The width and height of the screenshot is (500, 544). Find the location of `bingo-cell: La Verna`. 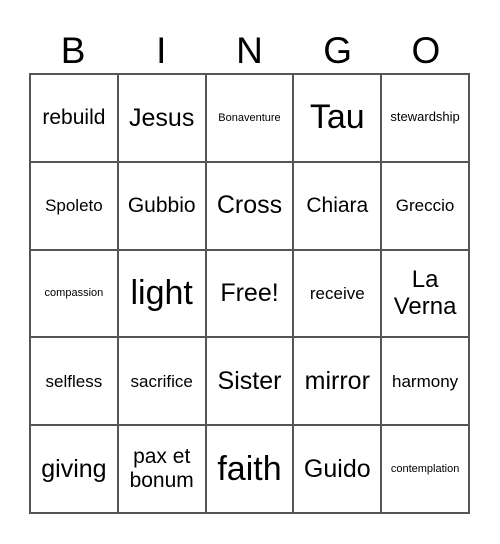

bingo-cell: La Verna is located at coordinates (425, 293).